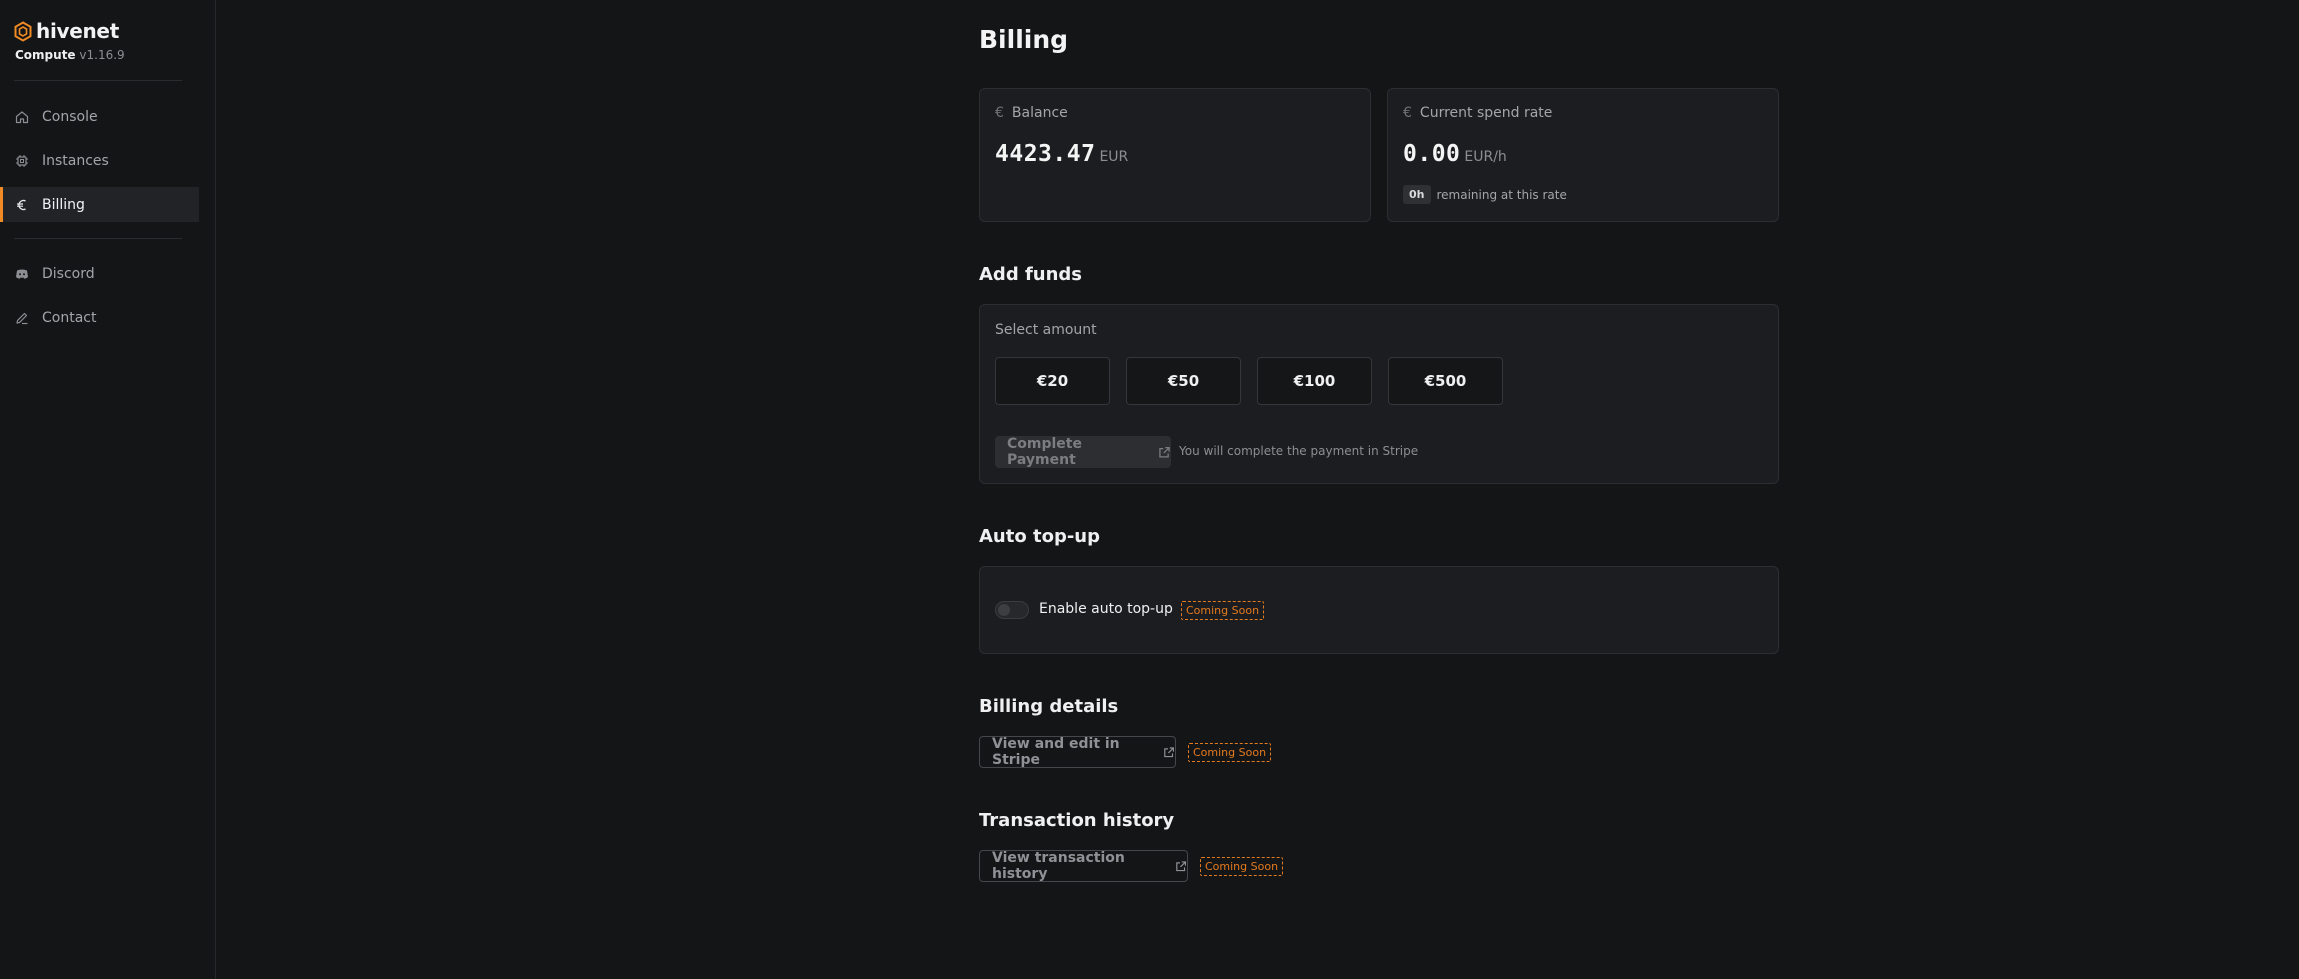  Describe the element at coordinates (1379, 610) in the screenshot. I see `auto-topup-card: Enable auto top-up Coming Soon` at that location.